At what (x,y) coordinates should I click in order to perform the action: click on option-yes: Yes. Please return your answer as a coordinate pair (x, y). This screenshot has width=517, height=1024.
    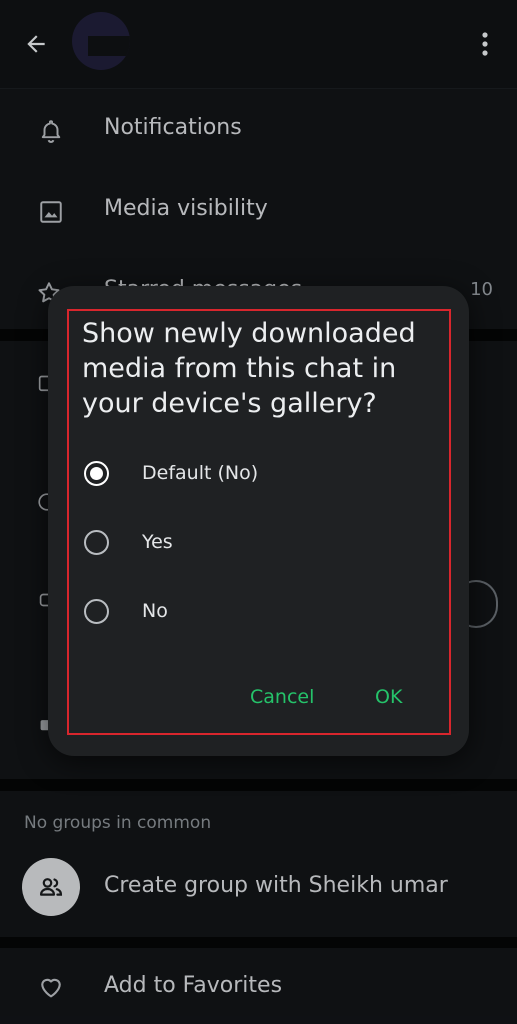
    Looking at the image, I should click on (258, 544).